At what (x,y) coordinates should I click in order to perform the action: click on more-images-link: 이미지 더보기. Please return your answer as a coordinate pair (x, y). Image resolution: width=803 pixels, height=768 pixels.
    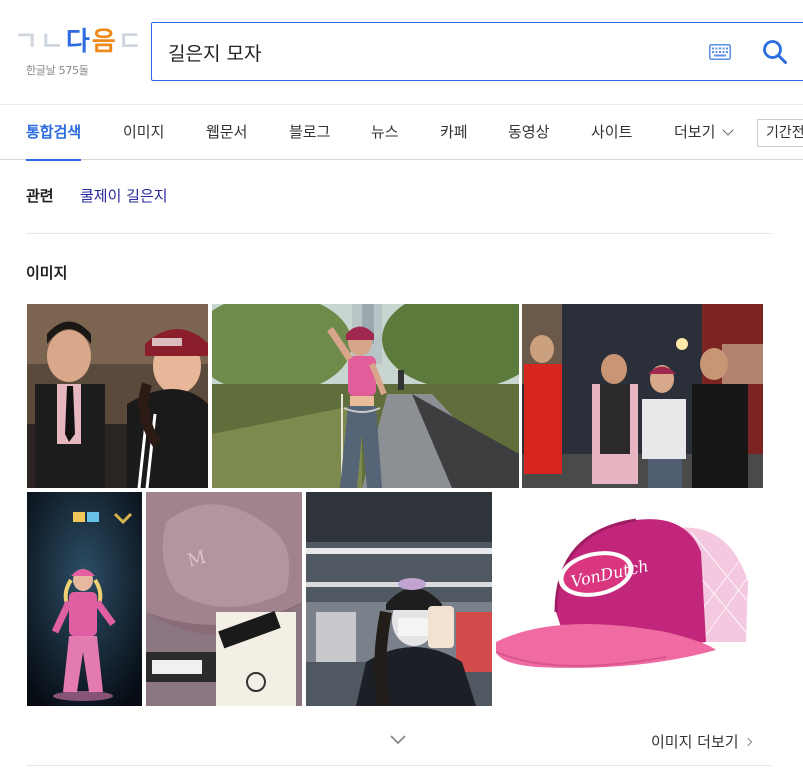
    Looking at the image, I should click on (701, 741).